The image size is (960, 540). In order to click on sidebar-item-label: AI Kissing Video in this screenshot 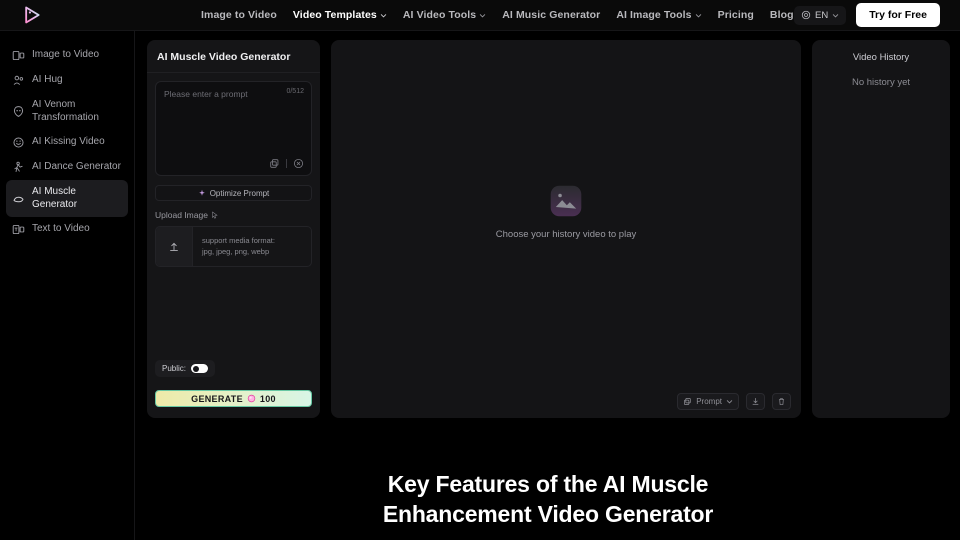, I will do `click(68, 142)`.